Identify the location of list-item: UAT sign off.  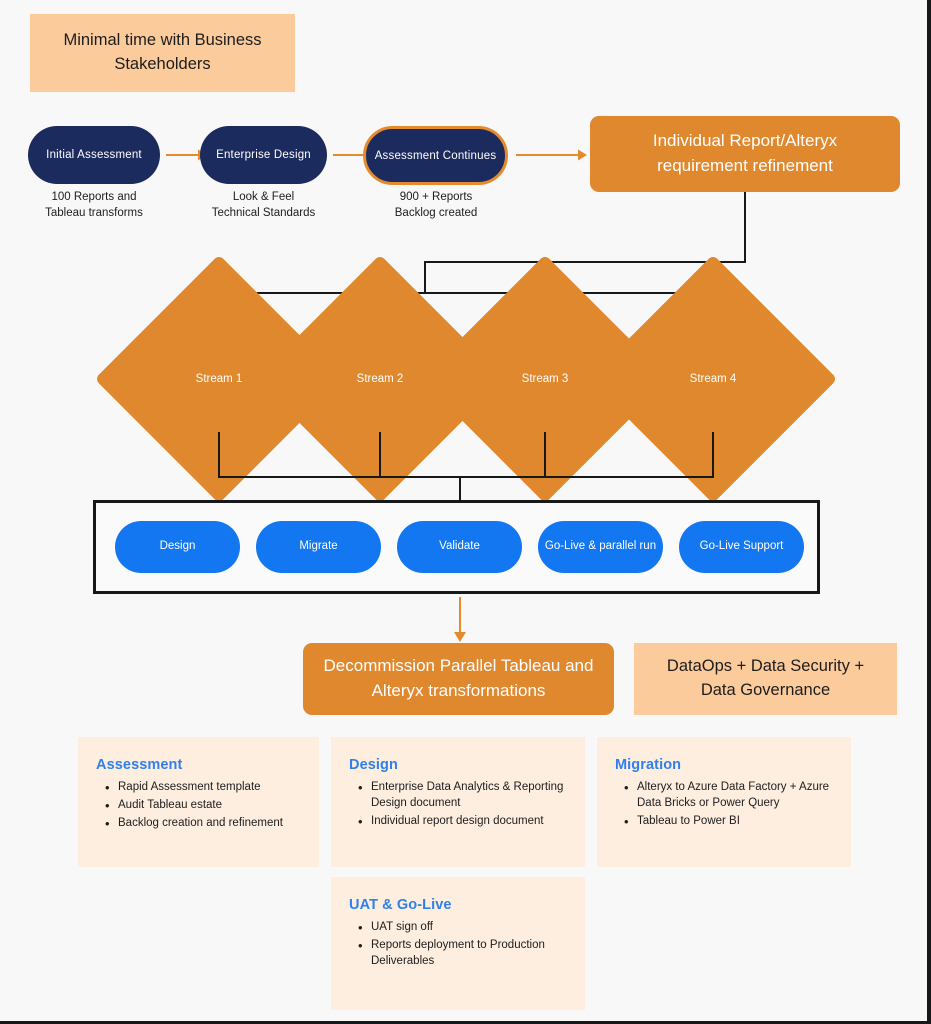
(462, 928).